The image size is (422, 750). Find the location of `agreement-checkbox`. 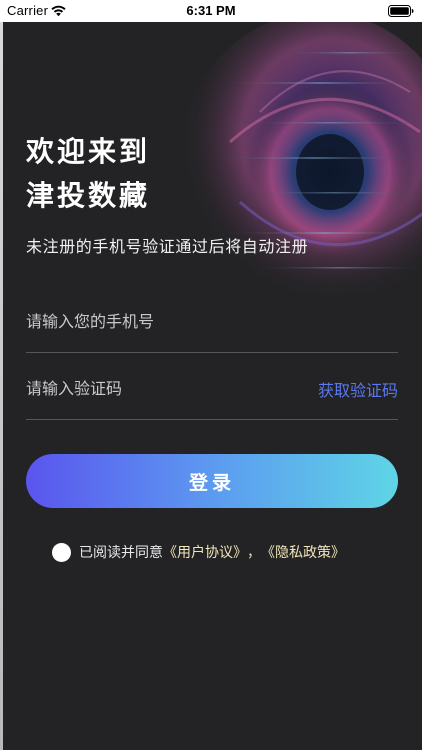

agreement-checkbox is located at coordinates (61, 552).